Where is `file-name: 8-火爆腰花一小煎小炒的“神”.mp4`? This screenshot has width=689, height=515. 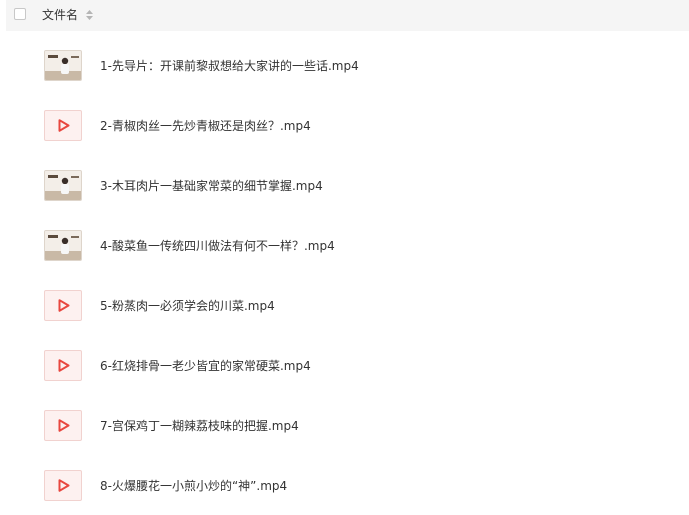
file-name: 8-火爆腰花一小煎小炒的“神”.mp4 is located at coordinates (193, 486).